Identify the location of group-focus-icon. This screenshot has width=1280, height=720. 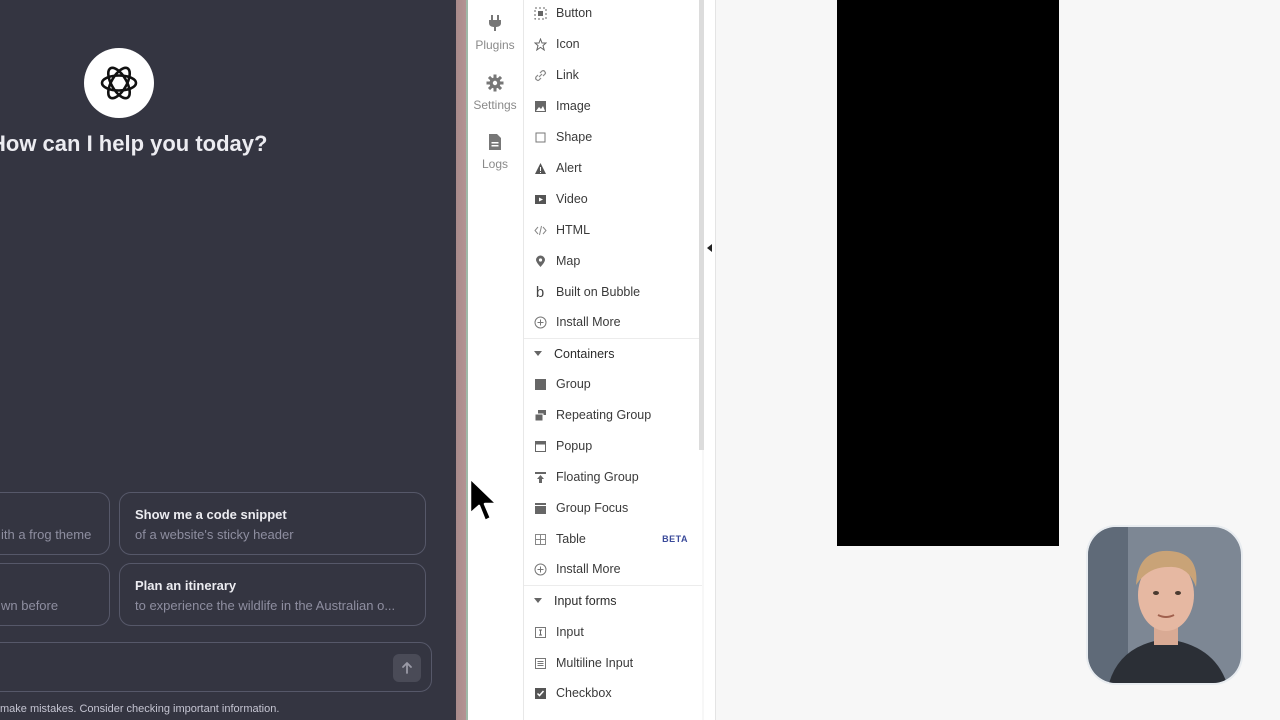
(540, 508).